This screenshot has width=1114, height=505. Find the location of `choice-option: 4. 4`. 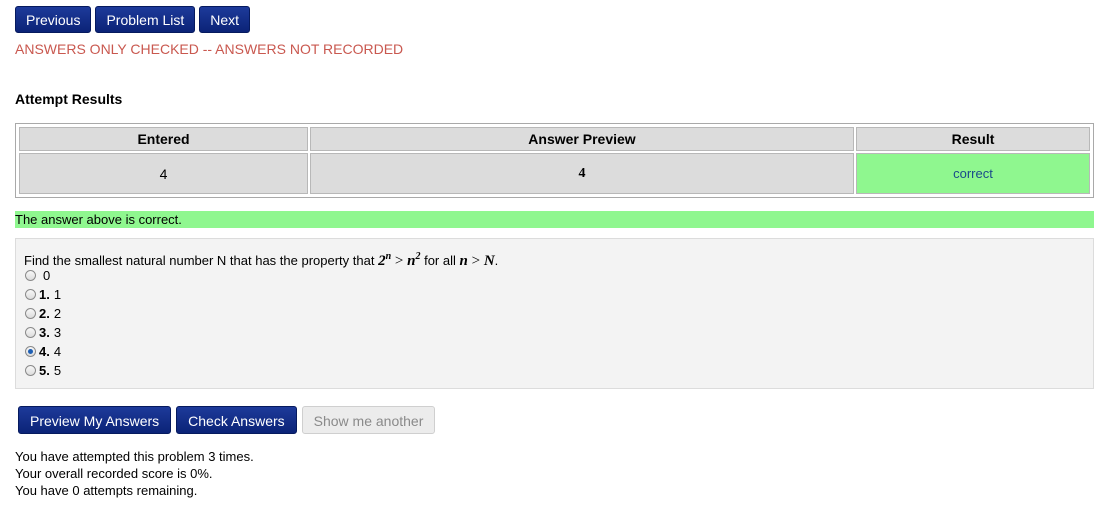

choice-option: 4. 4 is located at coordinates (554, 351).